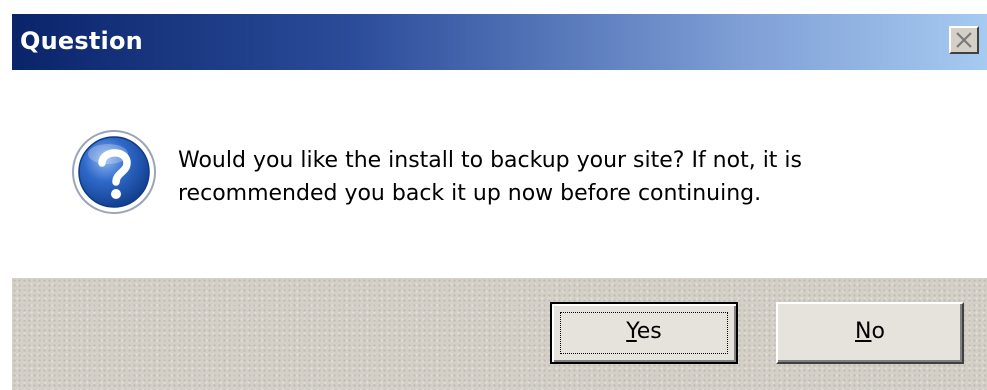 The height and width of the screenshot is (390, 987). What do you see at coordinates (863, 331) in the screenshot?
I see `no-accelerator: N` at bounding box center [863, 331].